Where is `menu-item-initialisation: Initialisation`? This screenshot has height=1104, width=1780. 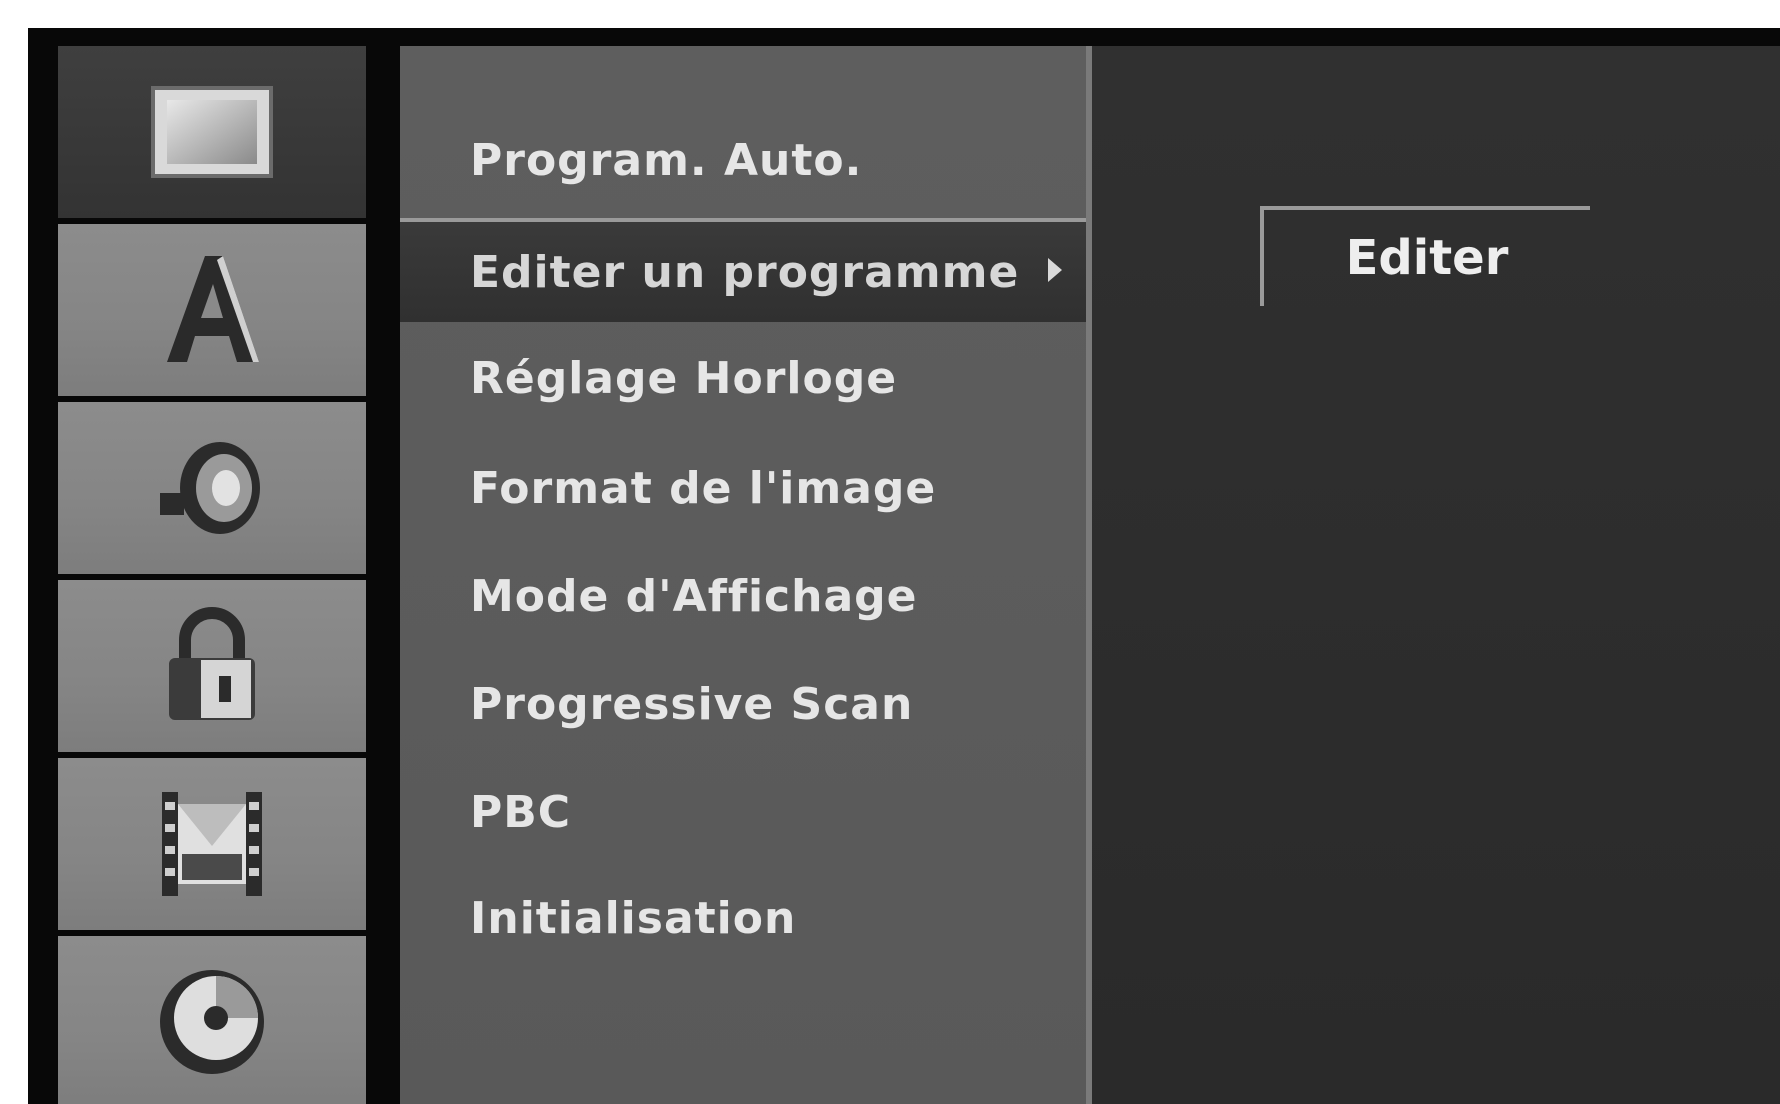
menu-item-initialisation: Initialisation is located at coordinates (745, 918).